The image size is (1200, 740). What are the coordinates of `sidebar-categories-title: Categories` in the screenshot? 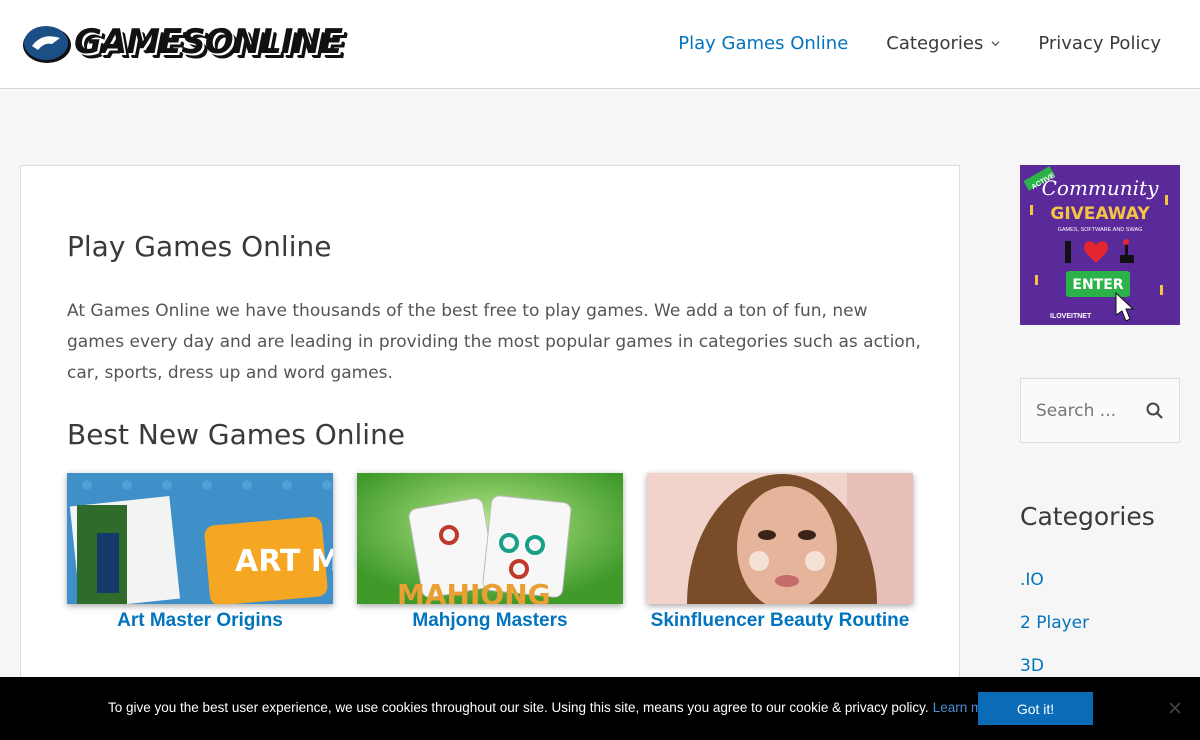 It's located at (1087, 516).